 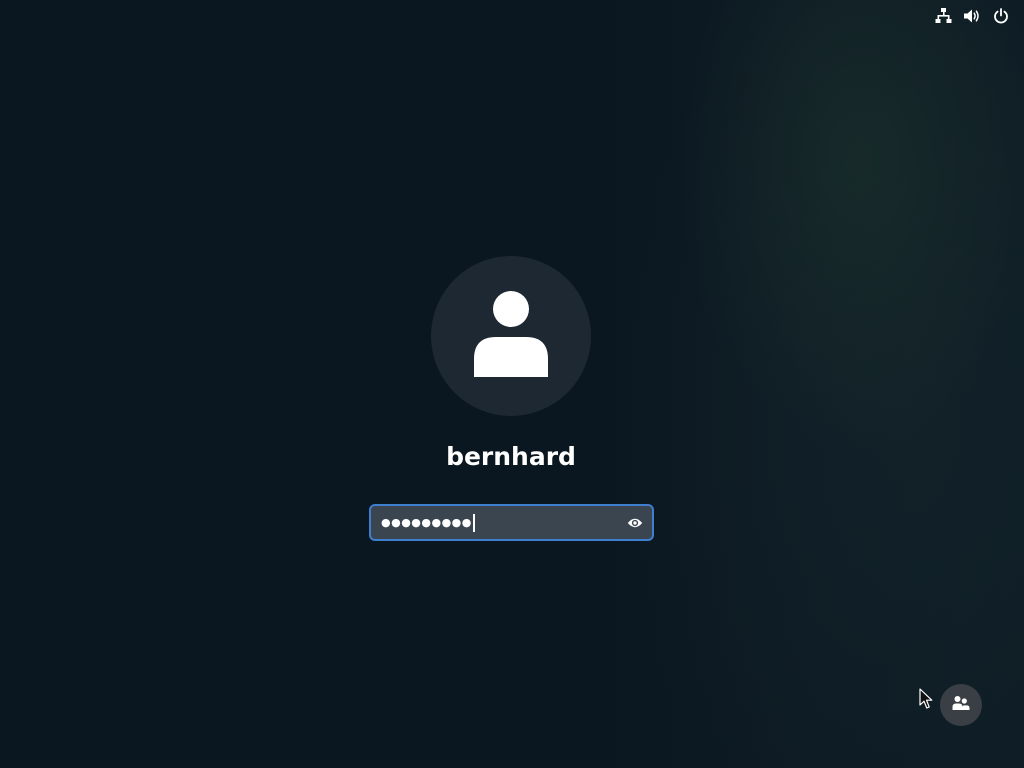 I want to click on system-tray, so click(x=972, y=16).